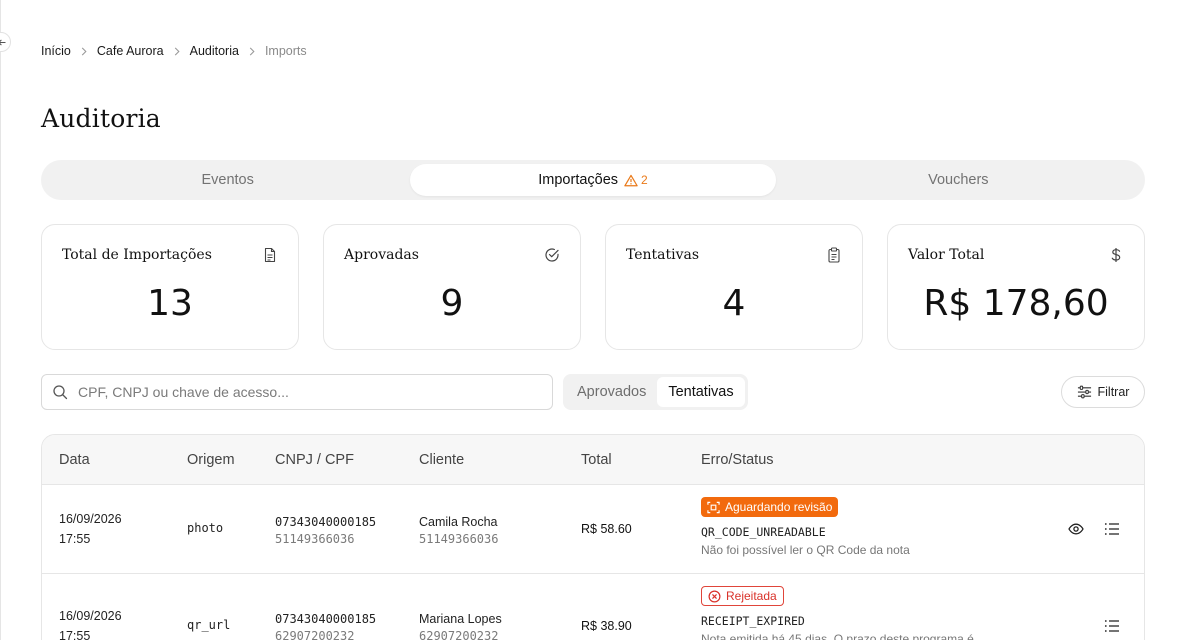 The width and height of the screenshot is (1185, 640). I want to click on status-text: Aguardando revisão, so click(779, 507).